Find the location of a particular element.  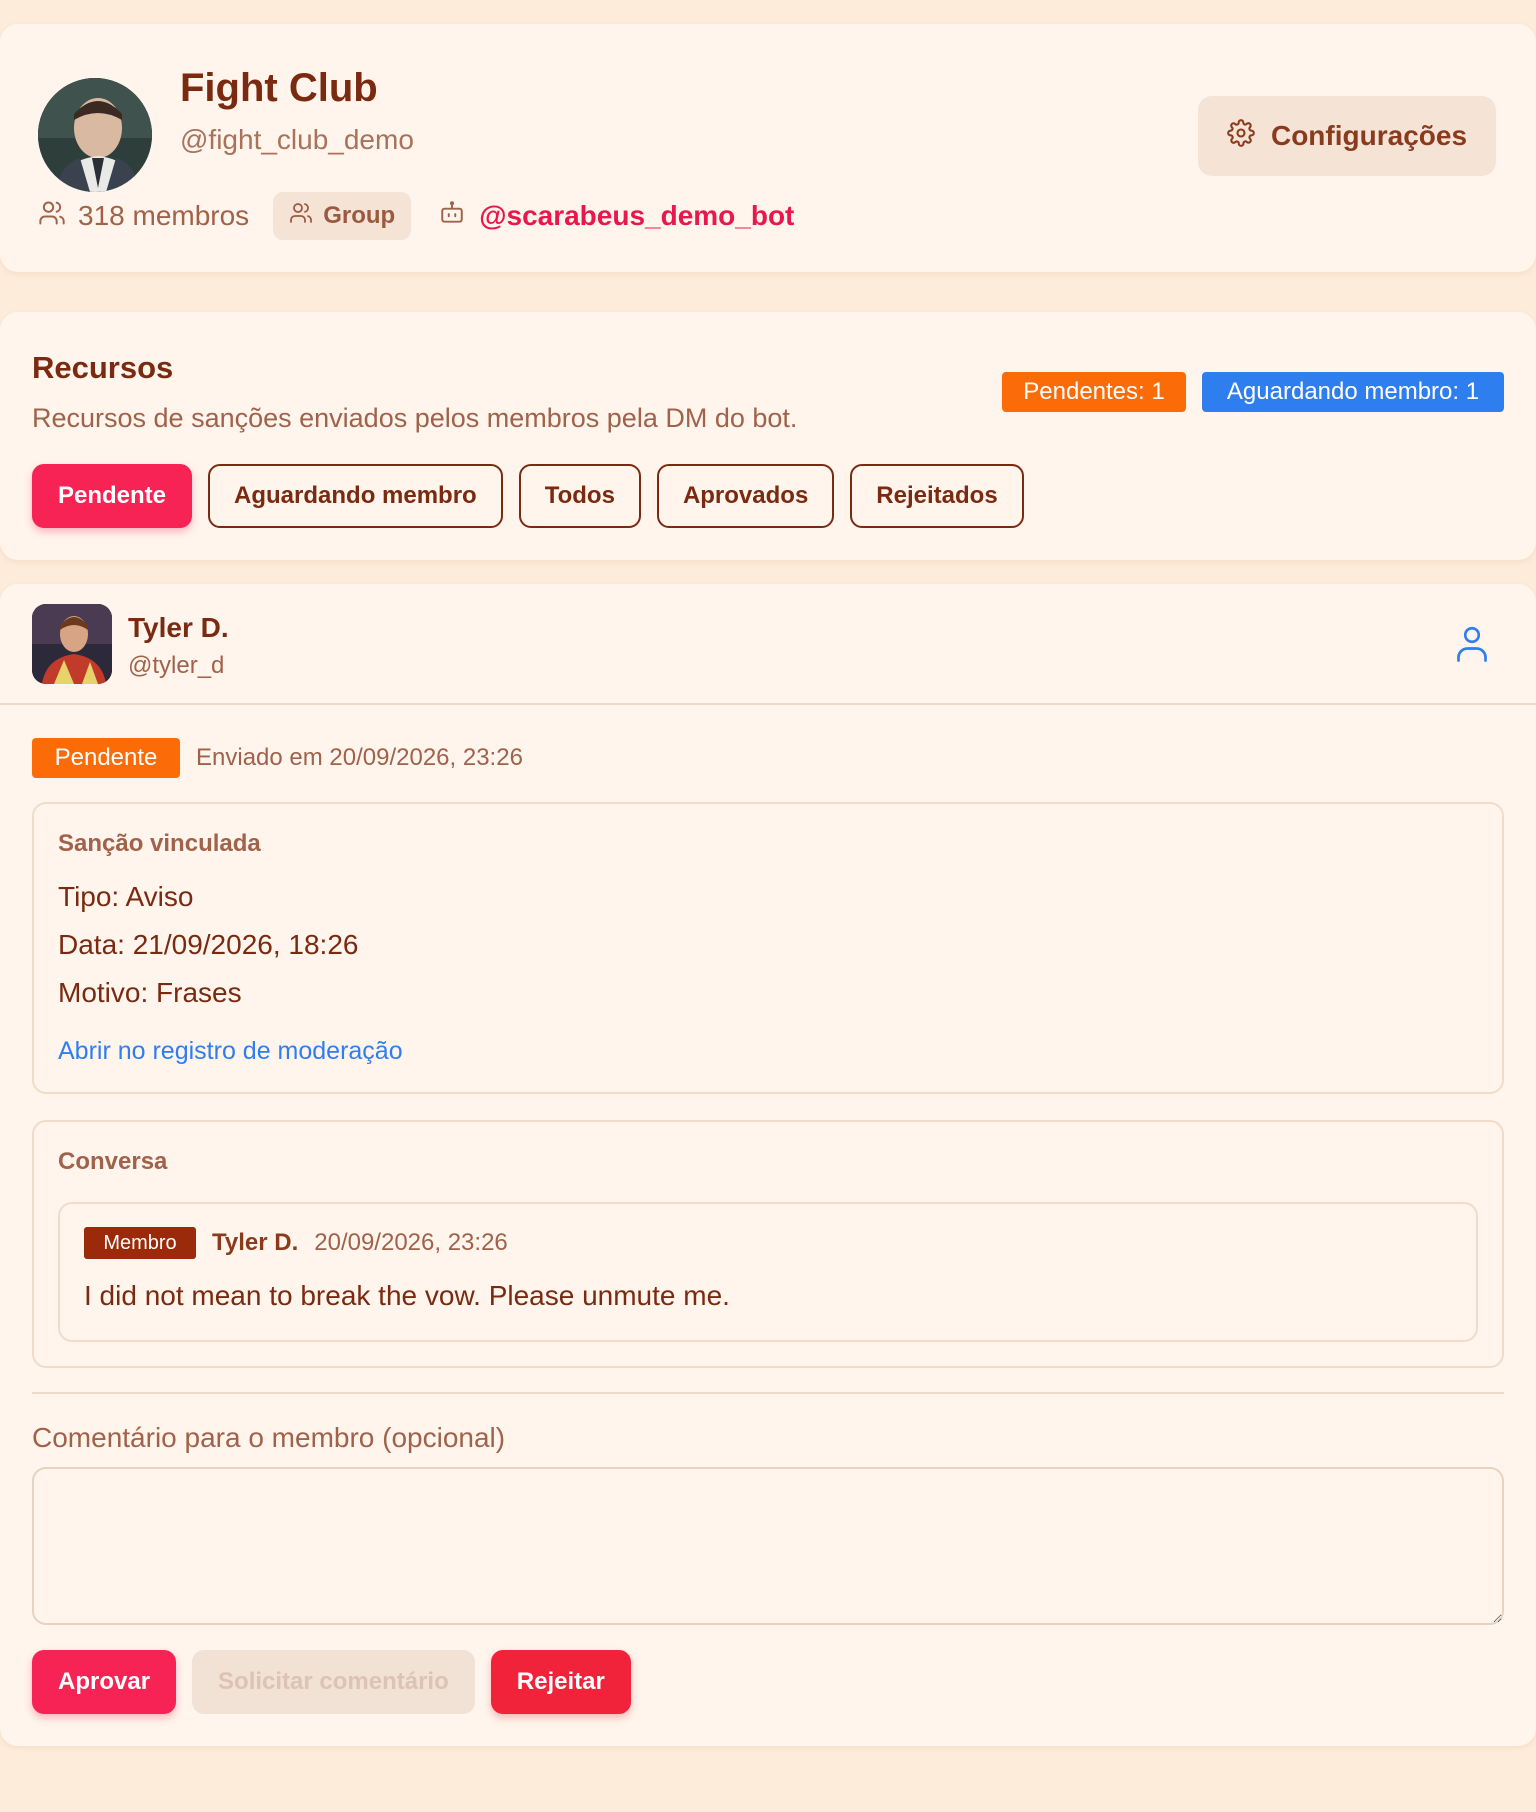

group-avatar is located at coordinates (95, 135).